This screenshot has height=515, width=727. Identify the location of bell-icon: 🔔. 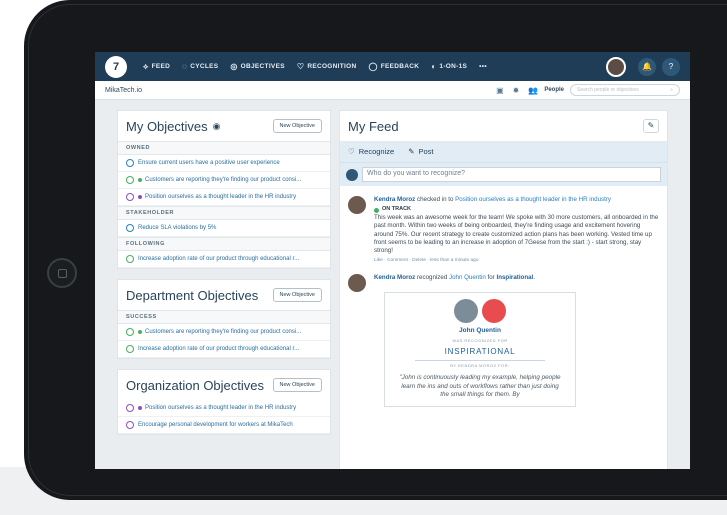
(647, 66).